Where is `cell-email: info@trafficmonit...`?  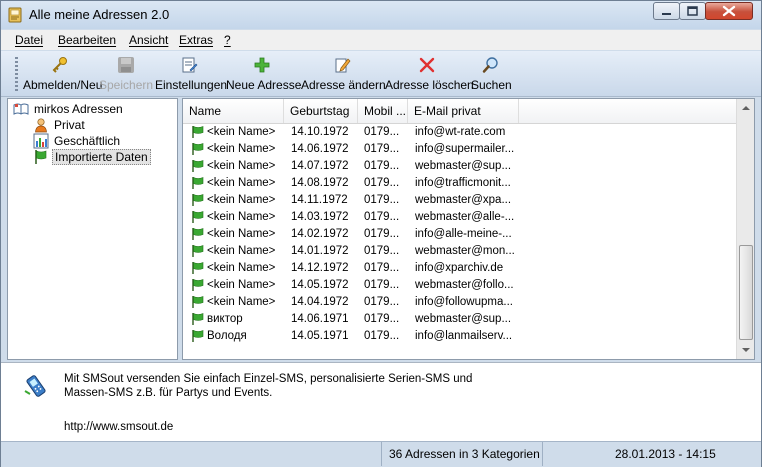 cell-email: info@trafficmonit... is located at coordinates (463, 183).